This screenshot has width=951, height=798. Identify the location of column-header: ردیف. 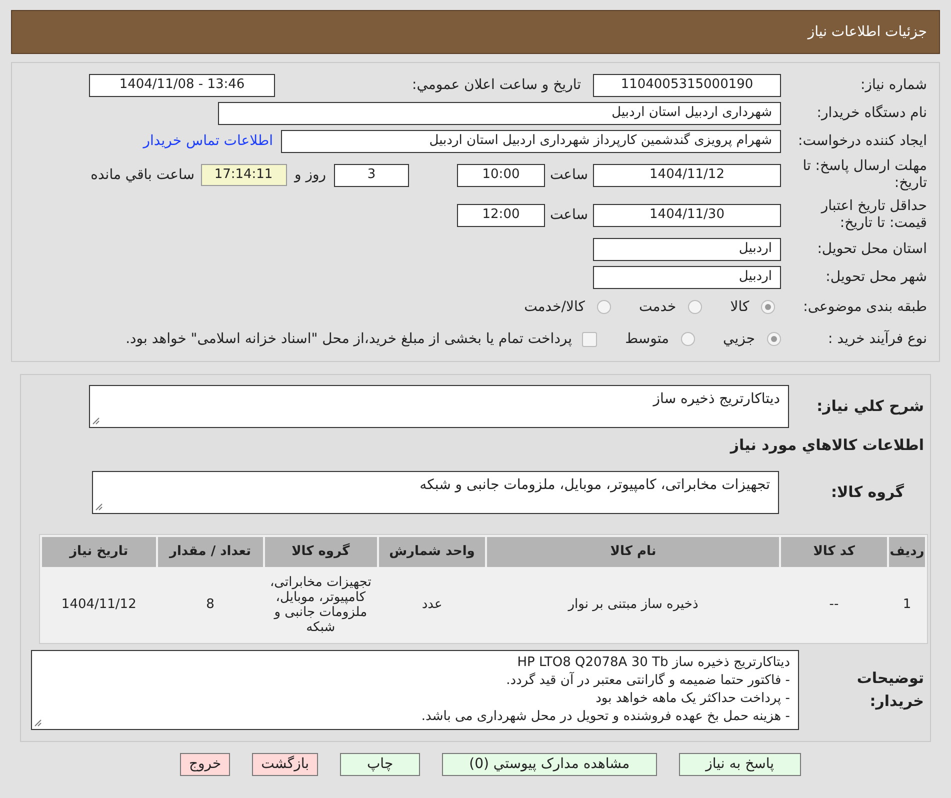
(907, 551).